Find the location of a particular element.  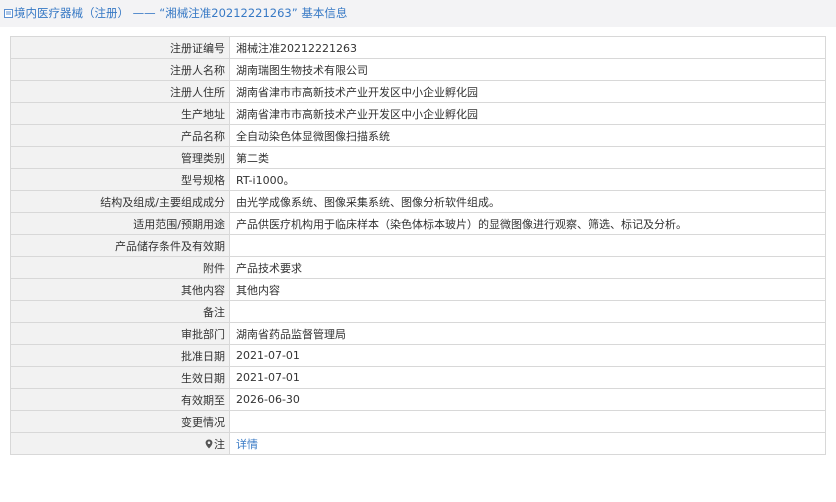

note-label: 注 is located at coordinates (219, 444).